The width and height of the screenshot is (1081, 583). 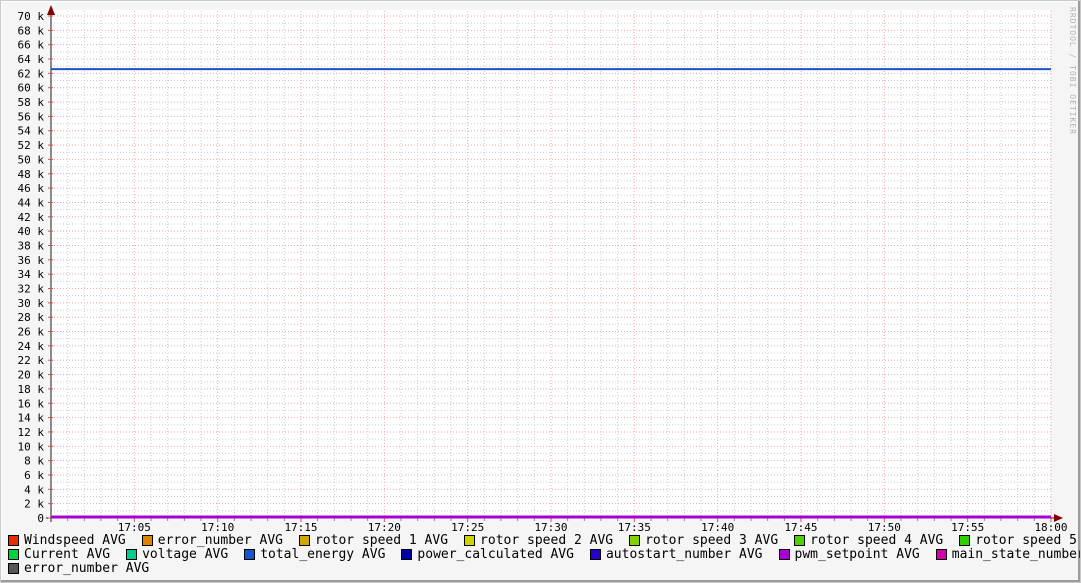 I want to click on y-axis-label: 26 k, so click(x=31, y=332).